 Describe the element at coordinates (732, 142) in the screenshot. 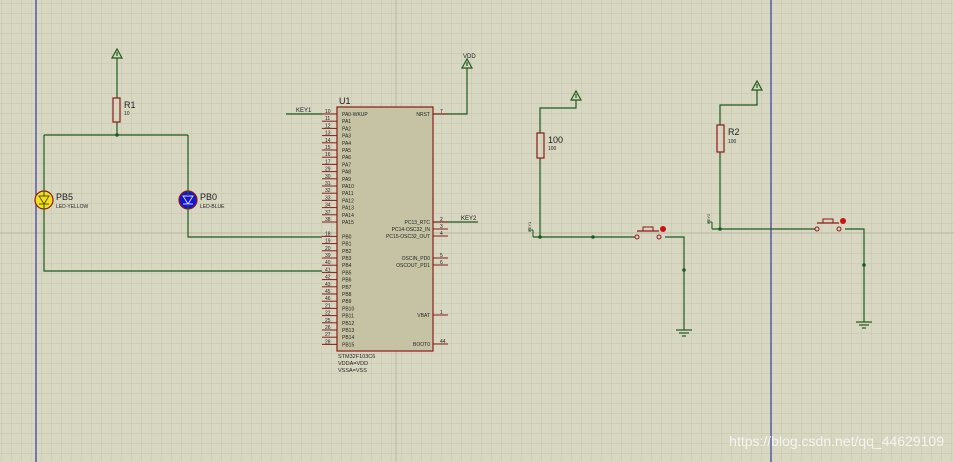

I see `r2-value: 100` at that location.